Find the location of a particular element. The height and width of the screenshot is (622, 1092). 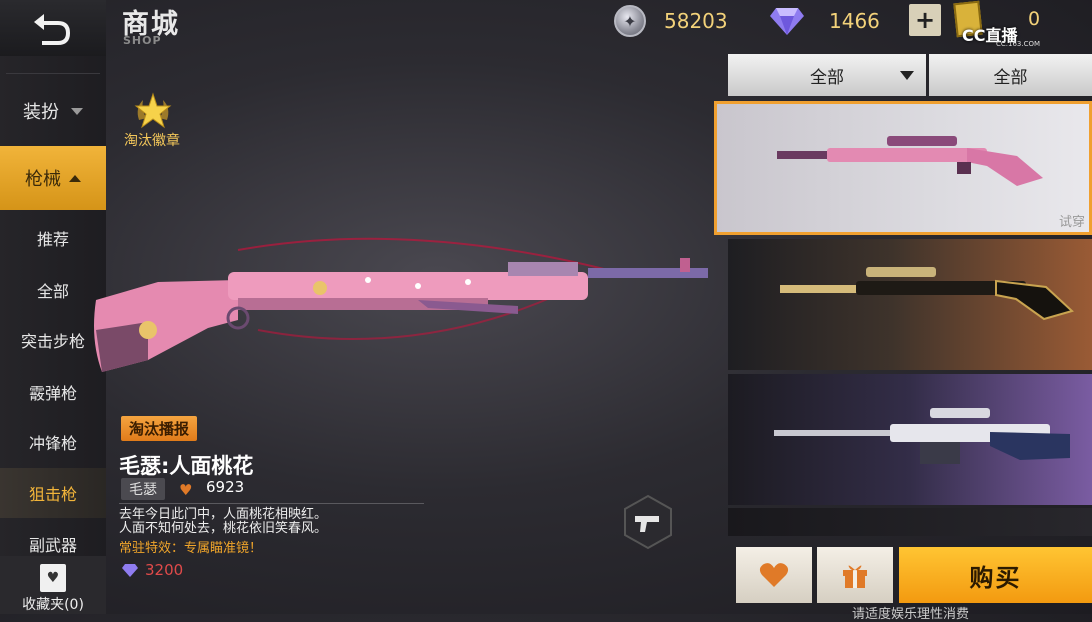

pink-rifle-image is located at coordinates (910, 161).